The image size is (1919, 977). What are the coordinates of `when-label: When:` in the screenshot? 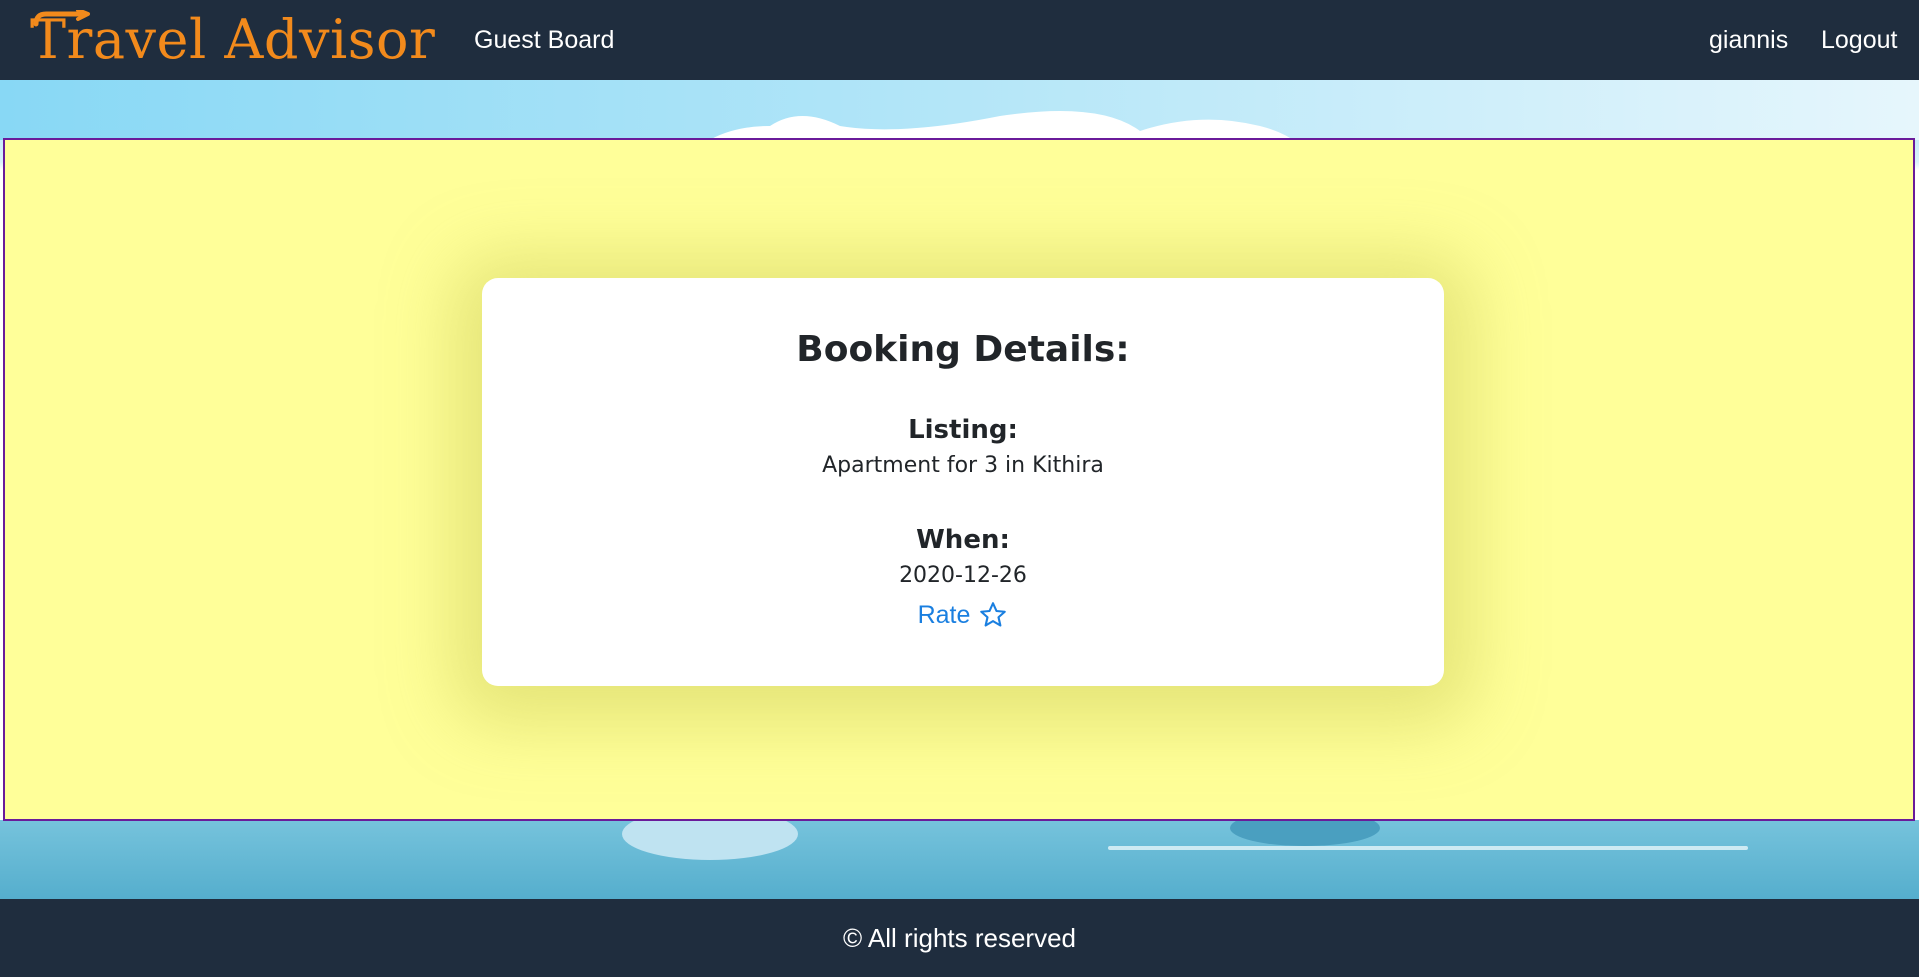 It's located at (963, 540).